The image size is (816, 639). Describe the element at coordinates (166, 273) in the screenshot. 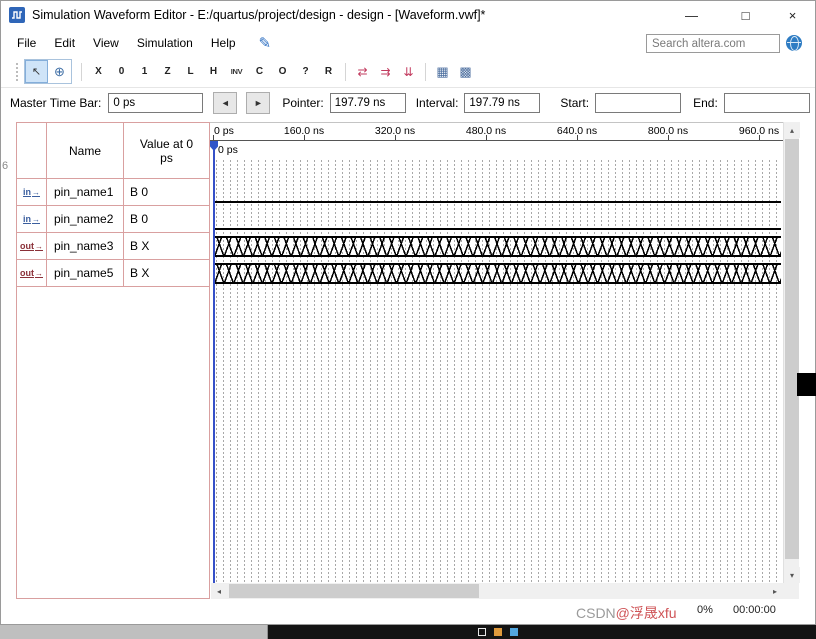

I see `signal-value: B X` at that location.